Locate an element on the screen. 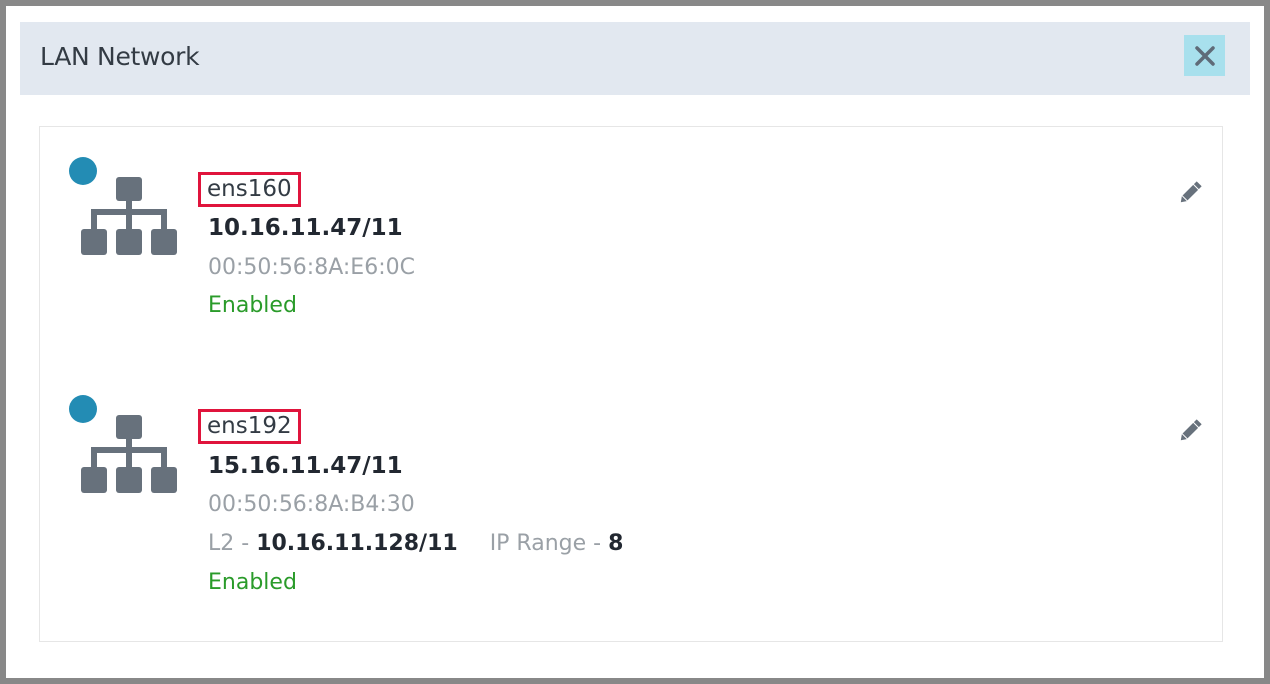 Image resolution: width=1270 pixels, height=684 pixels. close-icon is located at coordinates (1204, 55).